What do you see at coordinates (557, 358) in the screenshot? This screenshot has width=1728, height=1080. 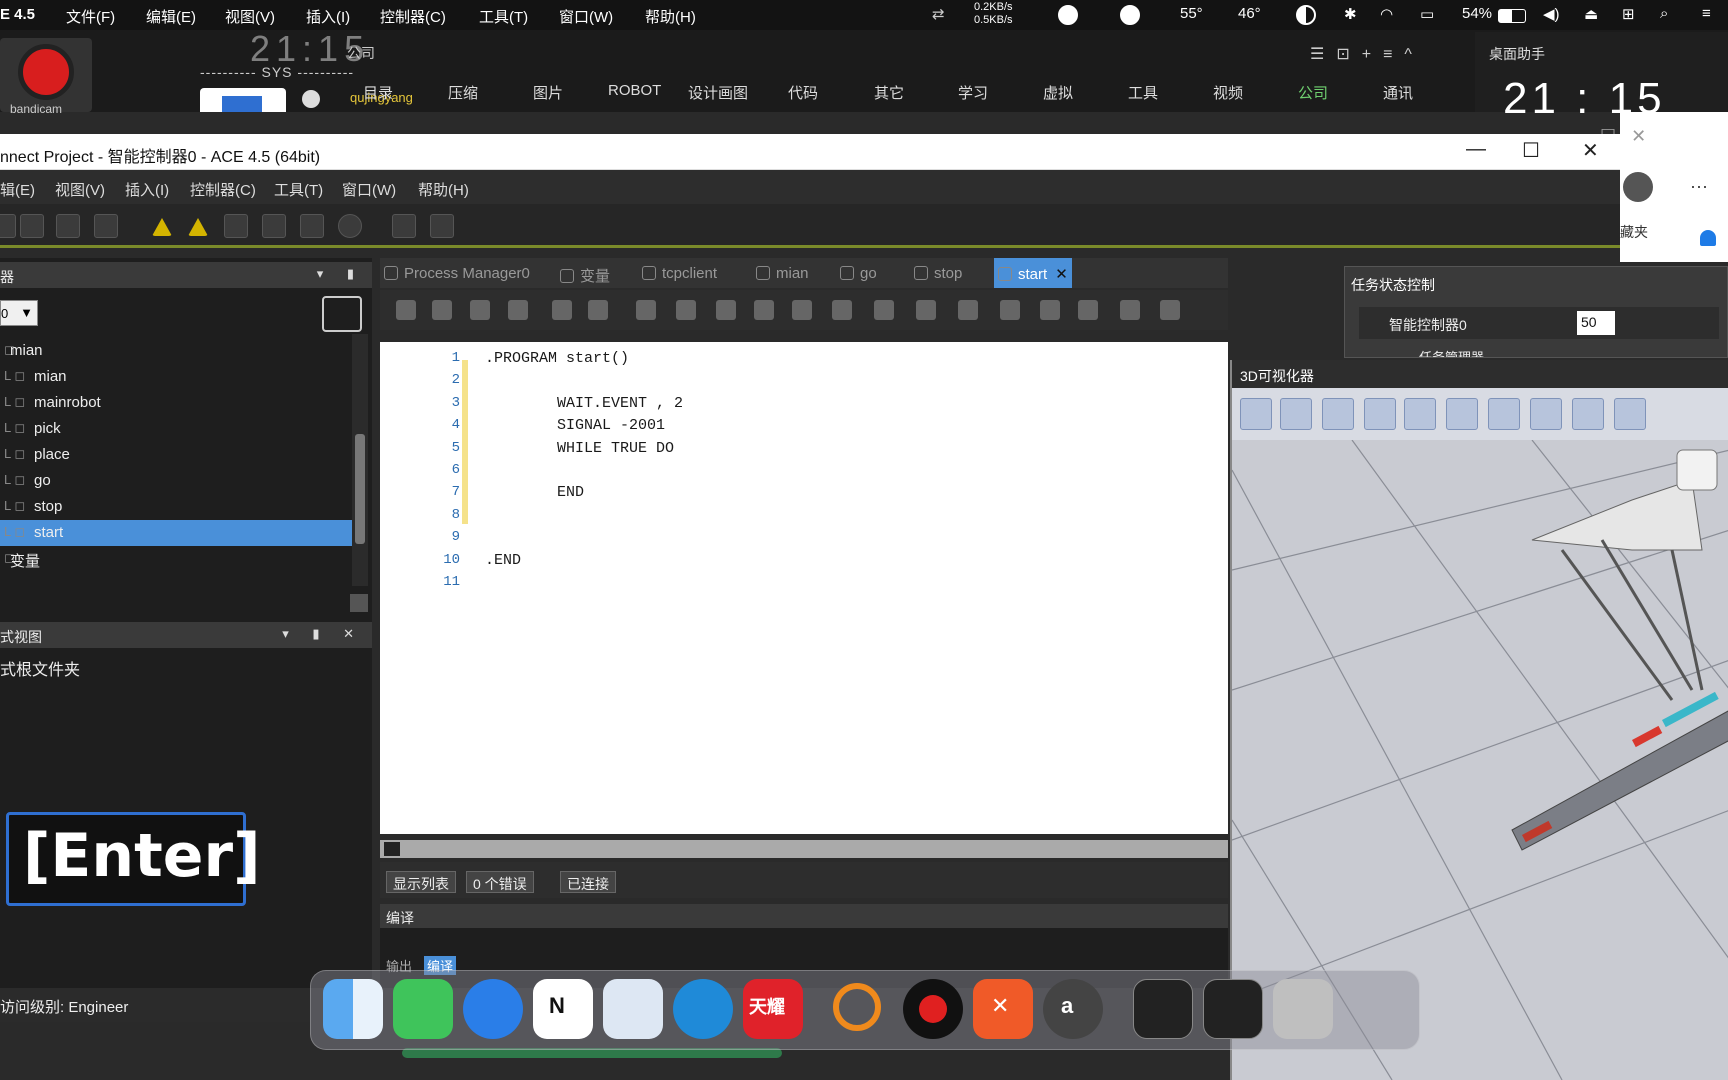 I see `code-line: .PROGRAM start()` at bounding box center [557, 358].